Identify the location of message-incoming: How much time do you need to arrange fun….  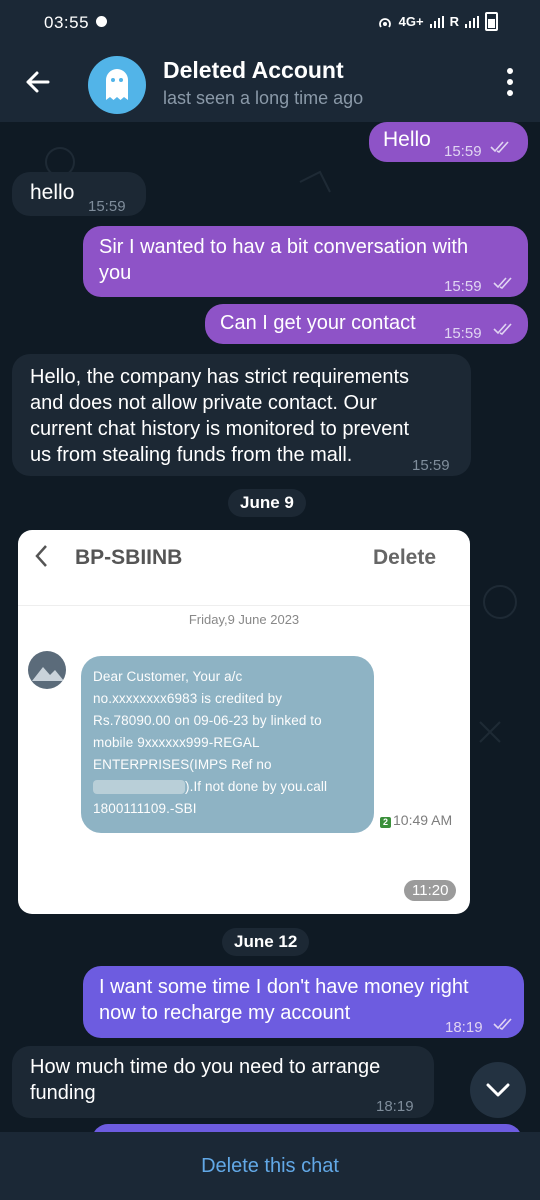
(223, 1082).